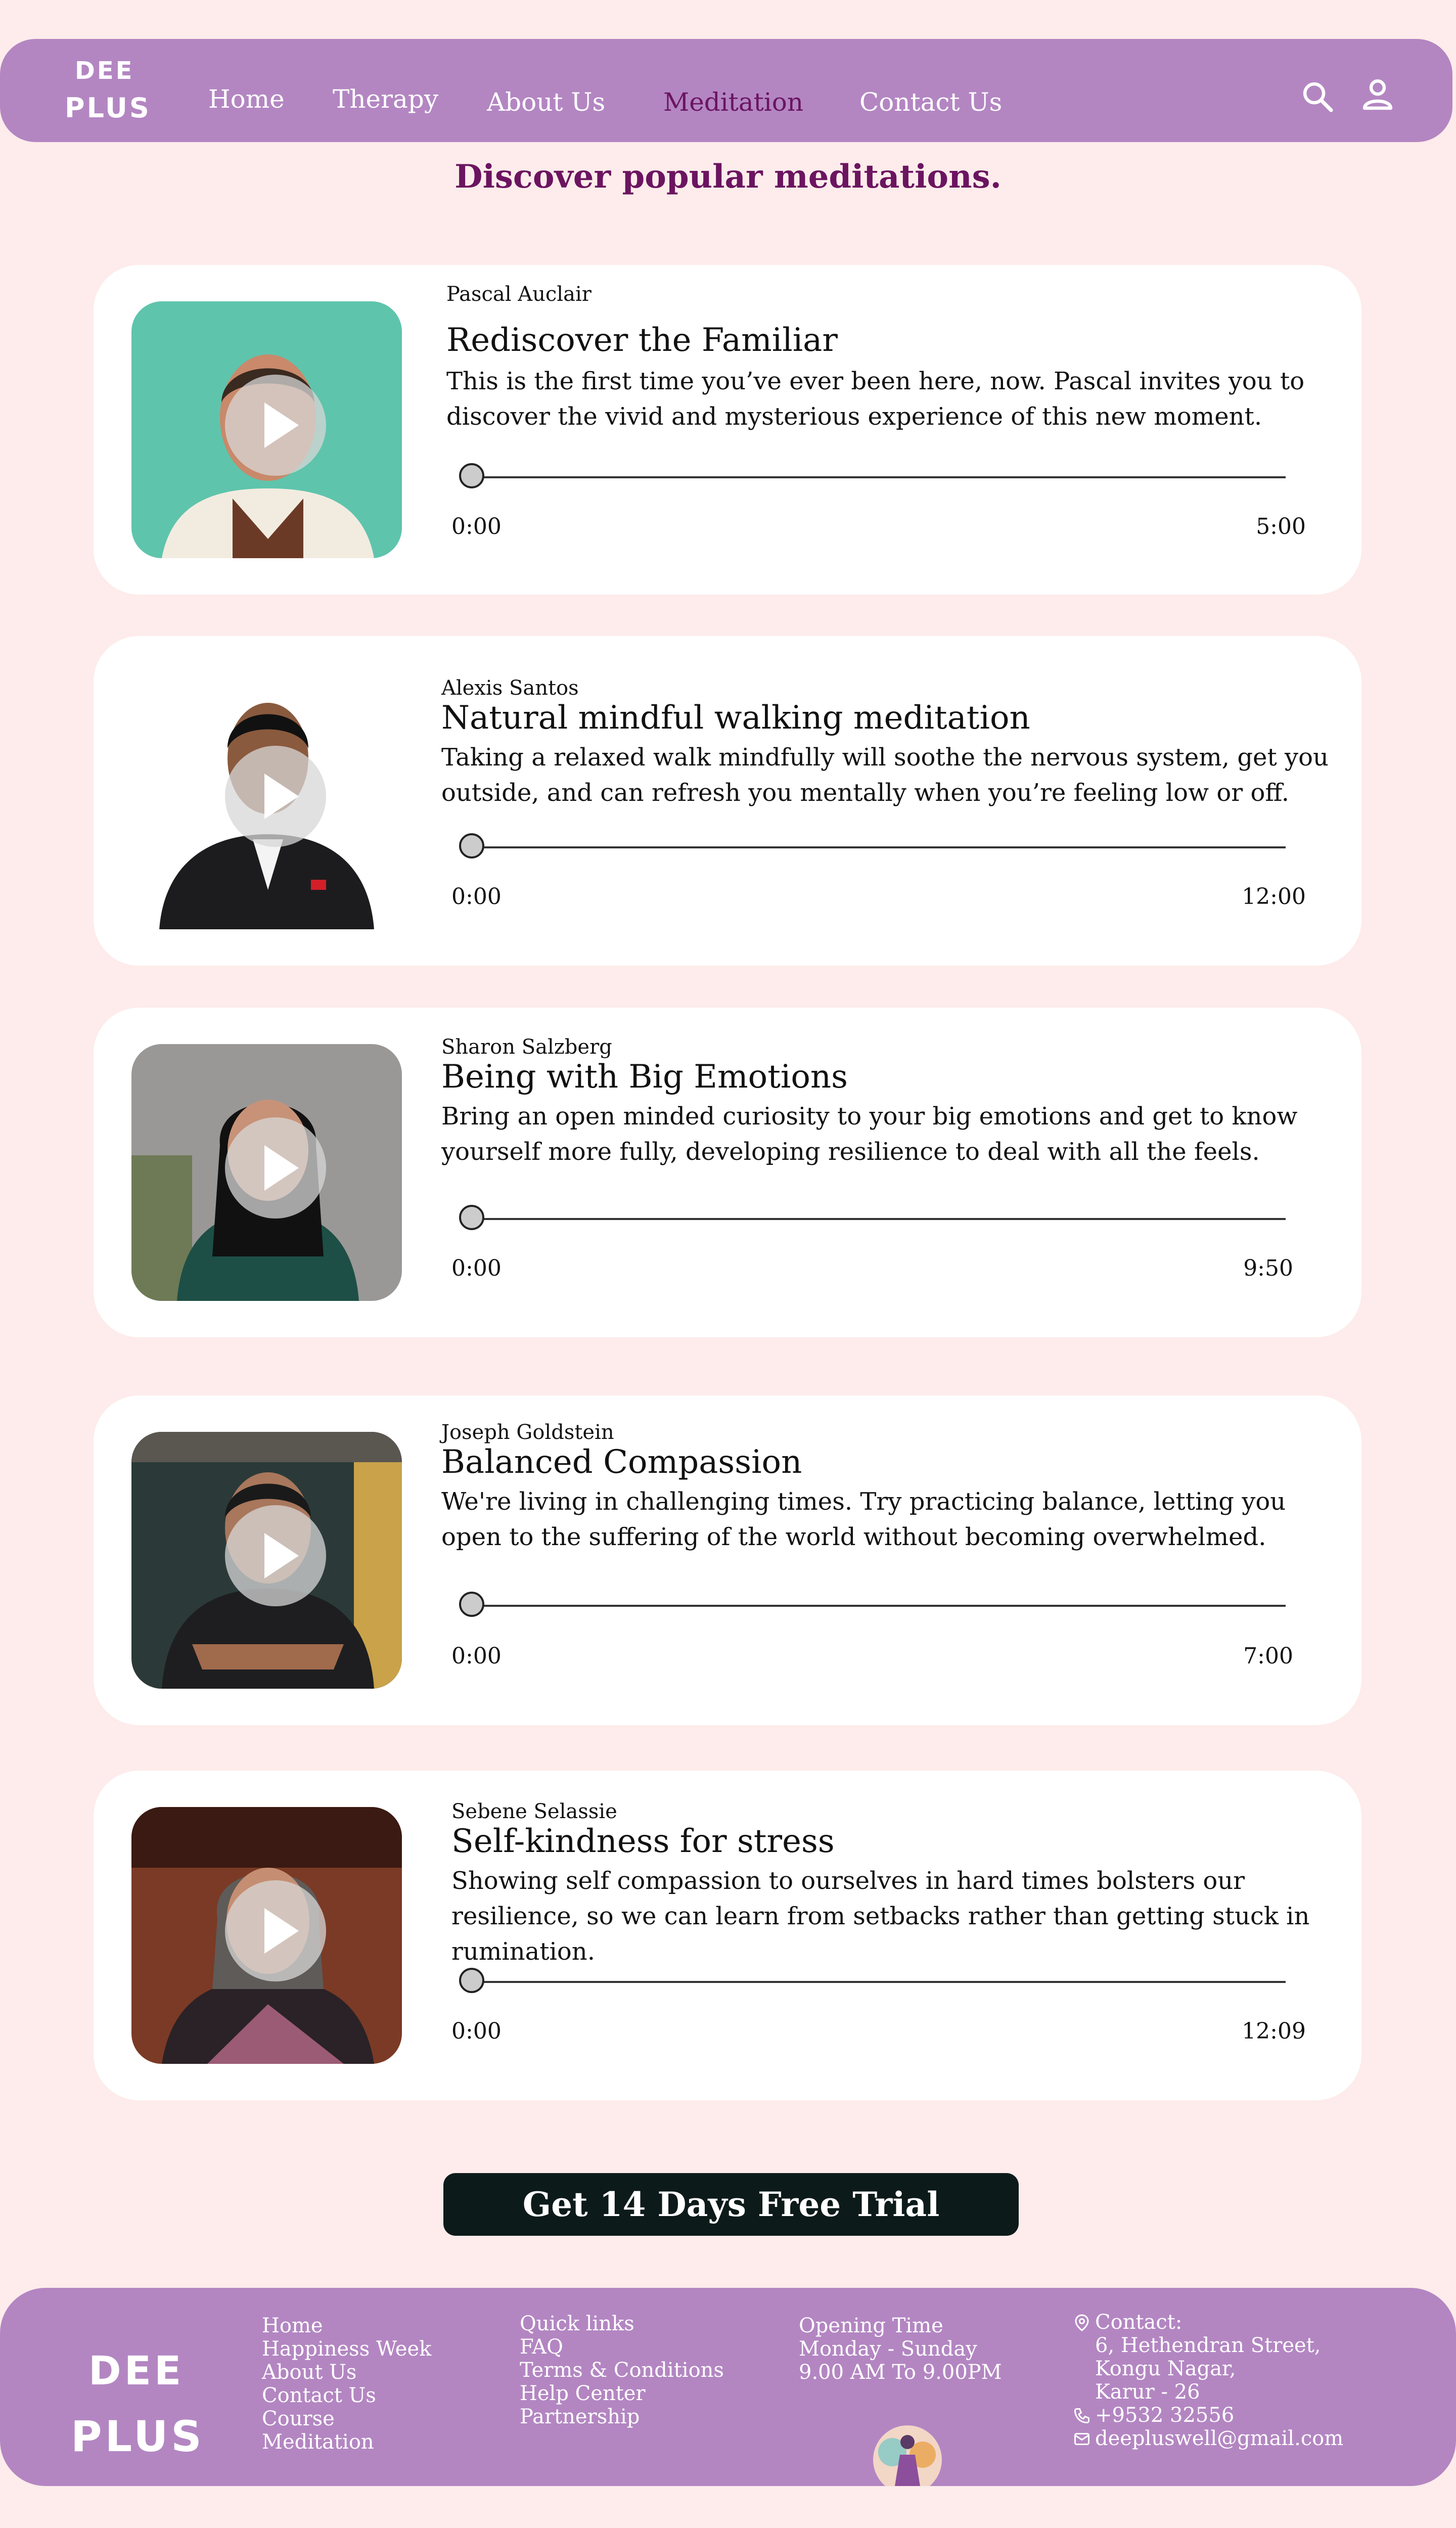 This screenshot has width=1456, height=2528. Describe the element at coordinates (621, 1462) in the screenshot. I see `track-title: Balanced Compassion` at that location.